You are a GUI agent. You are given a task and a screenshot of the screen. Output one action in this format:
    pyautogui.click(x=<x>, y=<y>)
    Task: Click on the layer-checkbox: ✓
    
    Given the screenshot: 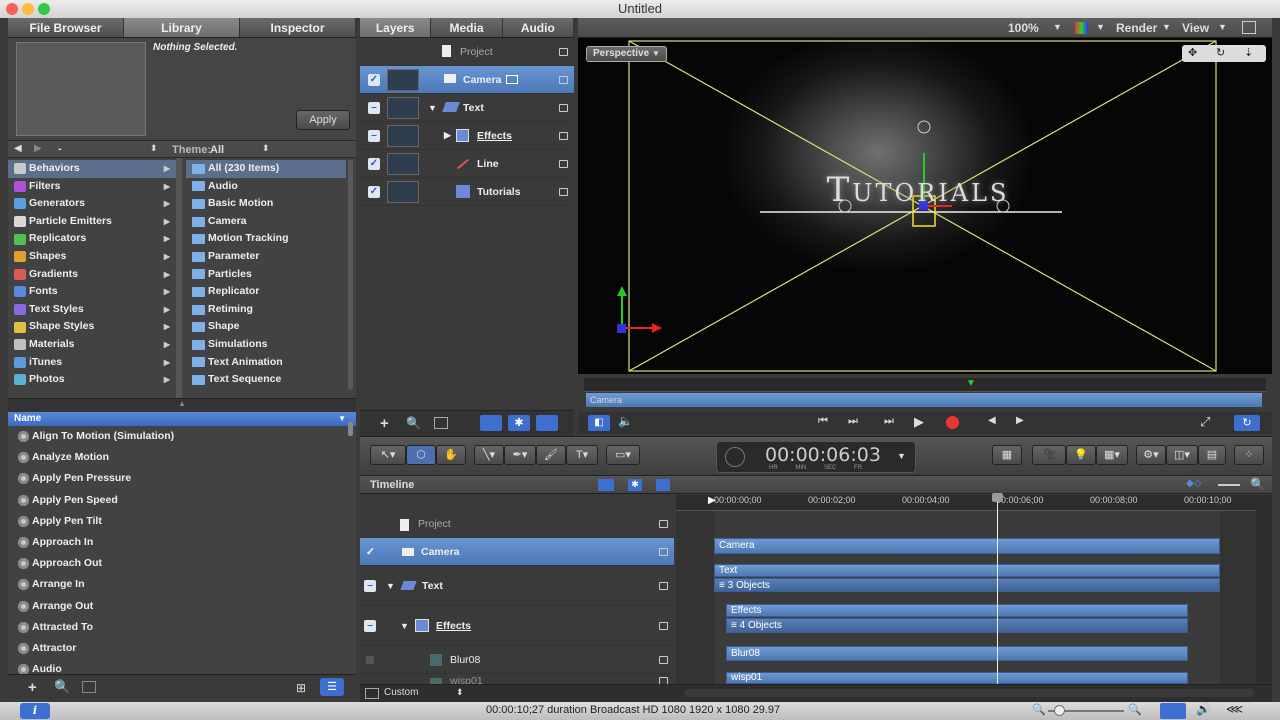 What is the action you would take?
    pyautogui.click(x=374, y=80)
    